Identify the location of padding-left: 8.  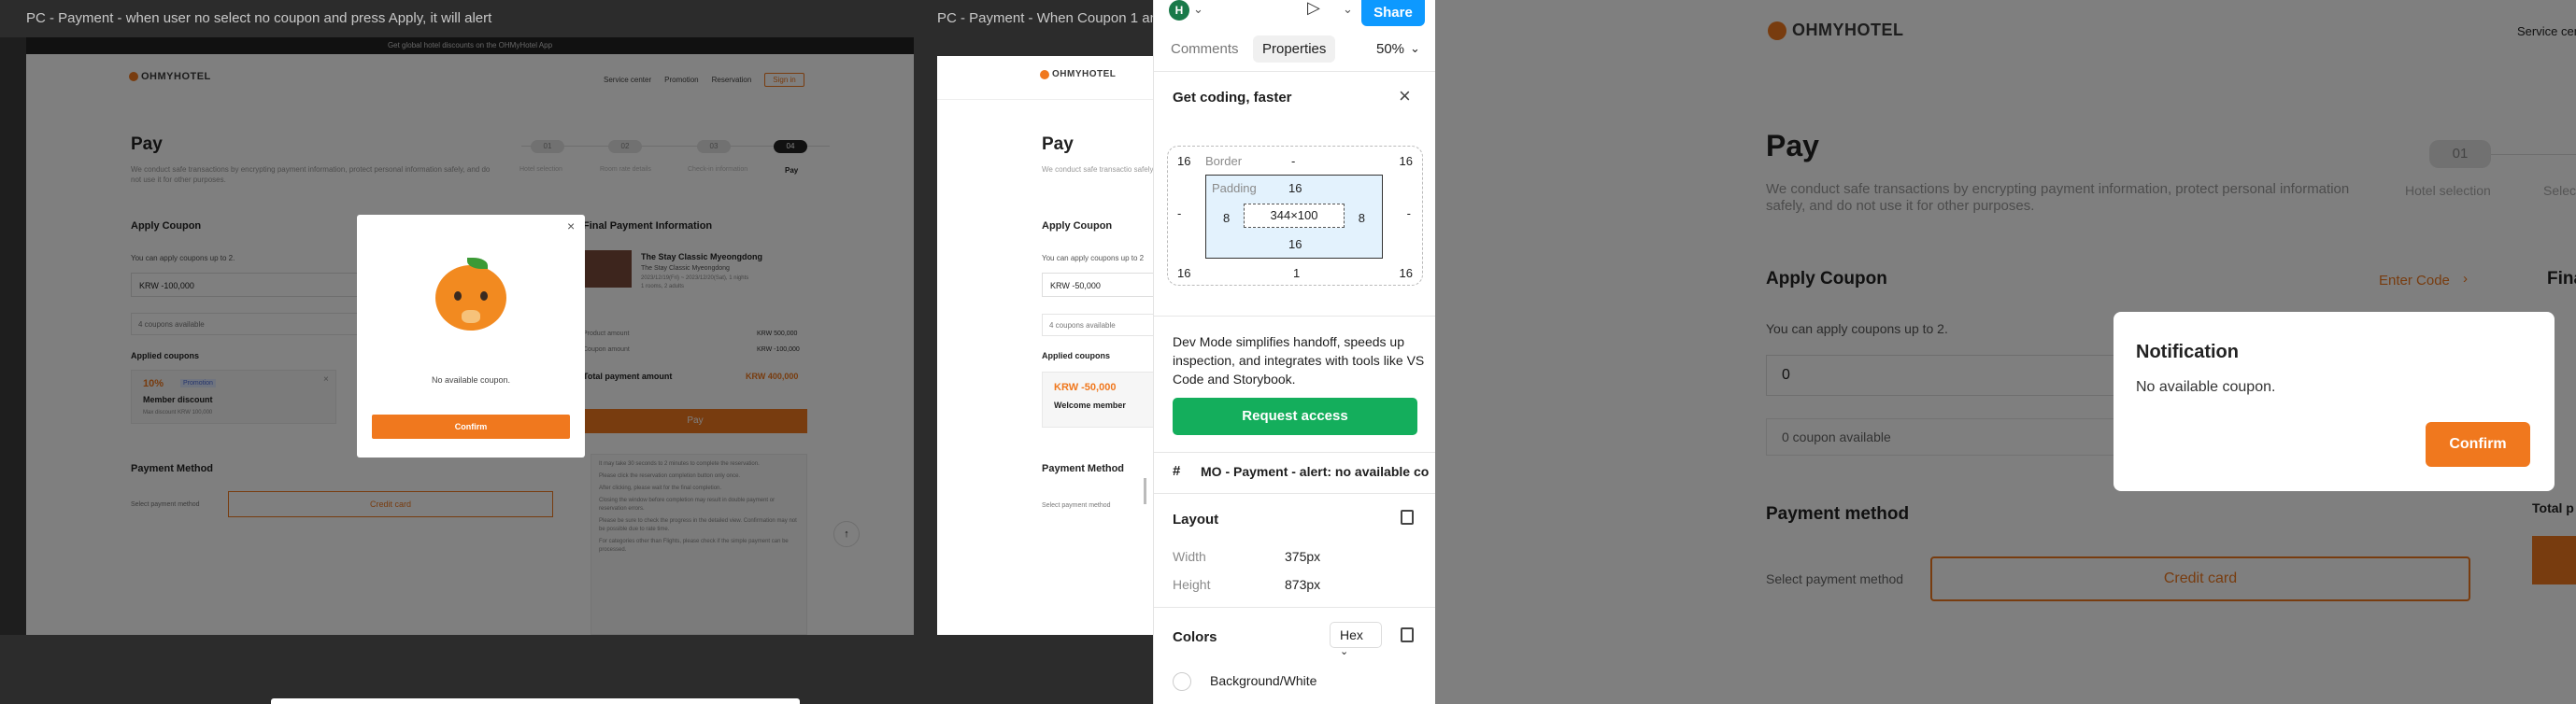
(1227, 218).